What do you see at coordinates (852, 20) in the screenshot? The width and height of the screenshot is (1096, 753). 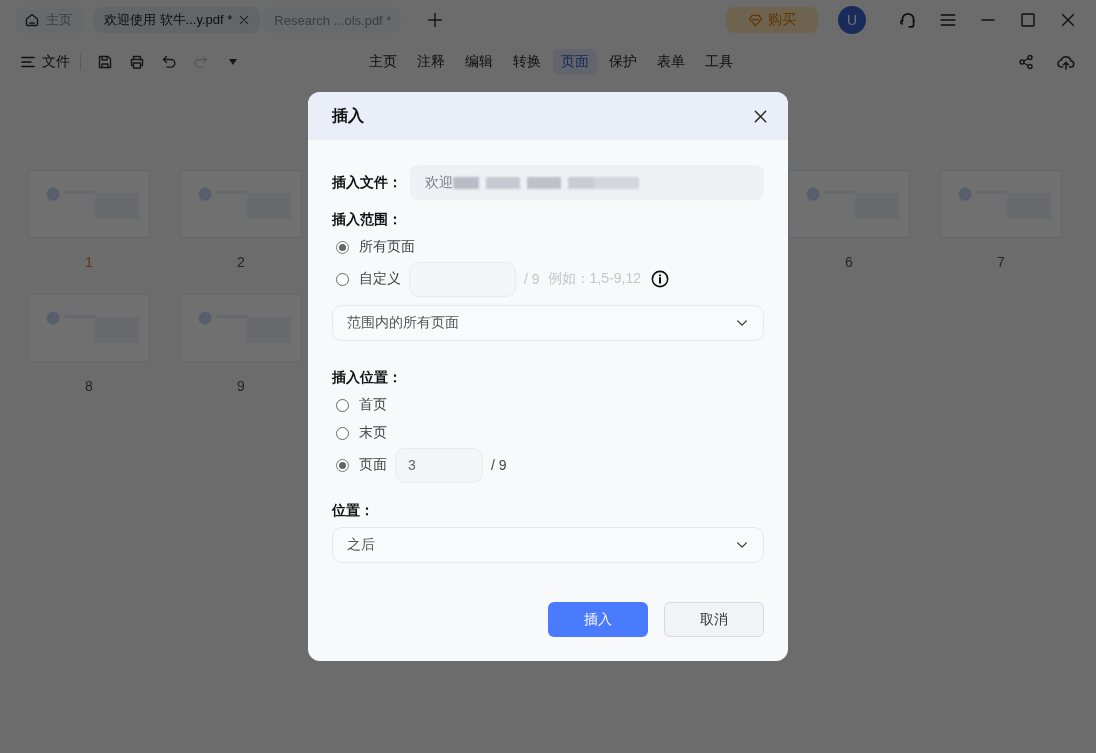 I see `avatar: U` at bounding box center [852, 20].